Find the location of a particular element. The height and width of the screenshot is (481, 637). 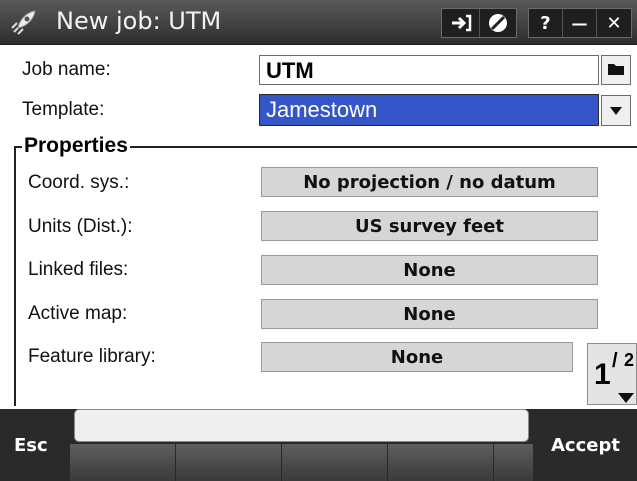

page-down-button: 1 / 2 is located at coordinates (612, 374).